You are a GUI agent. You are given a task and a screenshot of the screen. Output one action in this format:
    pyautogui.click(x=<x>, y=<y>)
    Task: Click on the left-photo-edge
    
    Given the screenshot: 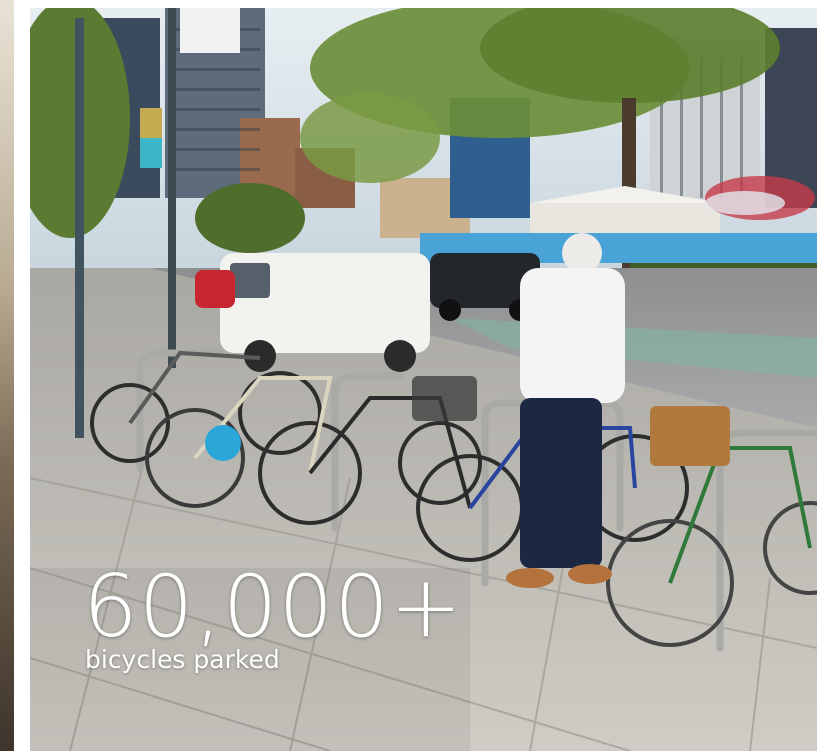 What is the action you would take?
    pyautogui.click(x=7, y=375)
    